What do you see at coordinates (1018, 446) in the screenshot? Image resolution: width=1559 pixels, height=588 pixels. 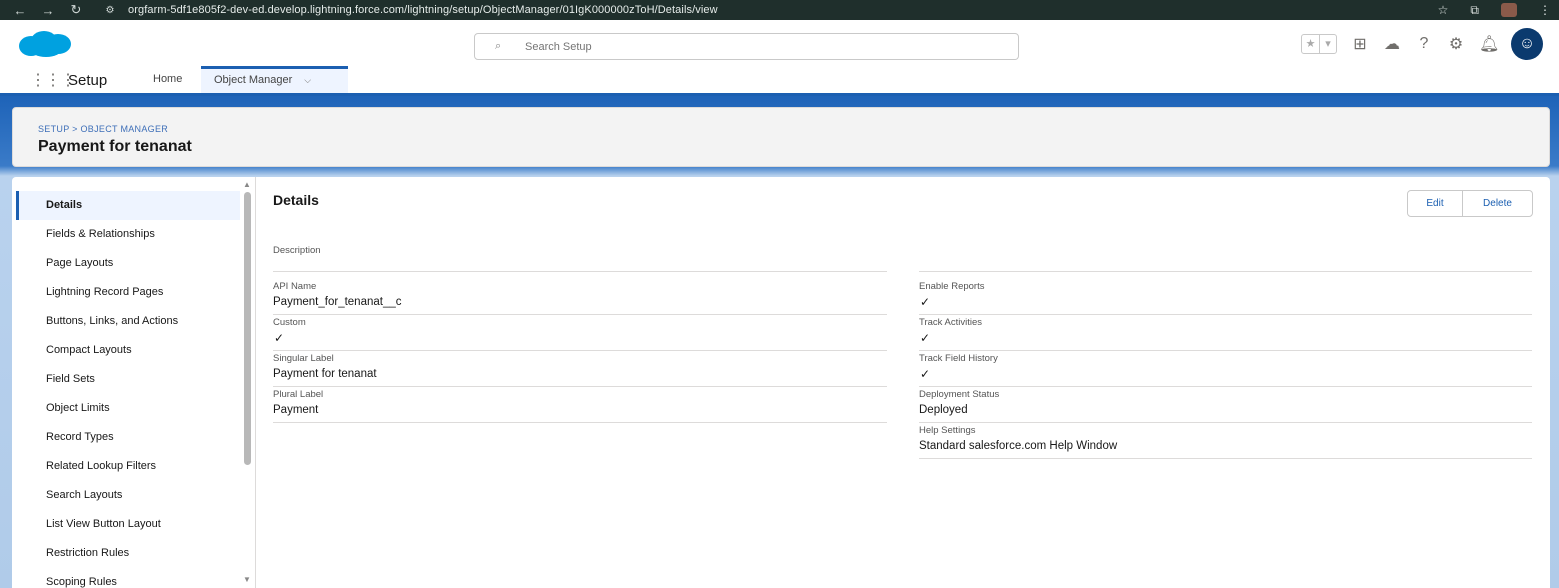 I see `field-value: Standard salesforce.com Help Window` at bounding box center [1018, 446].